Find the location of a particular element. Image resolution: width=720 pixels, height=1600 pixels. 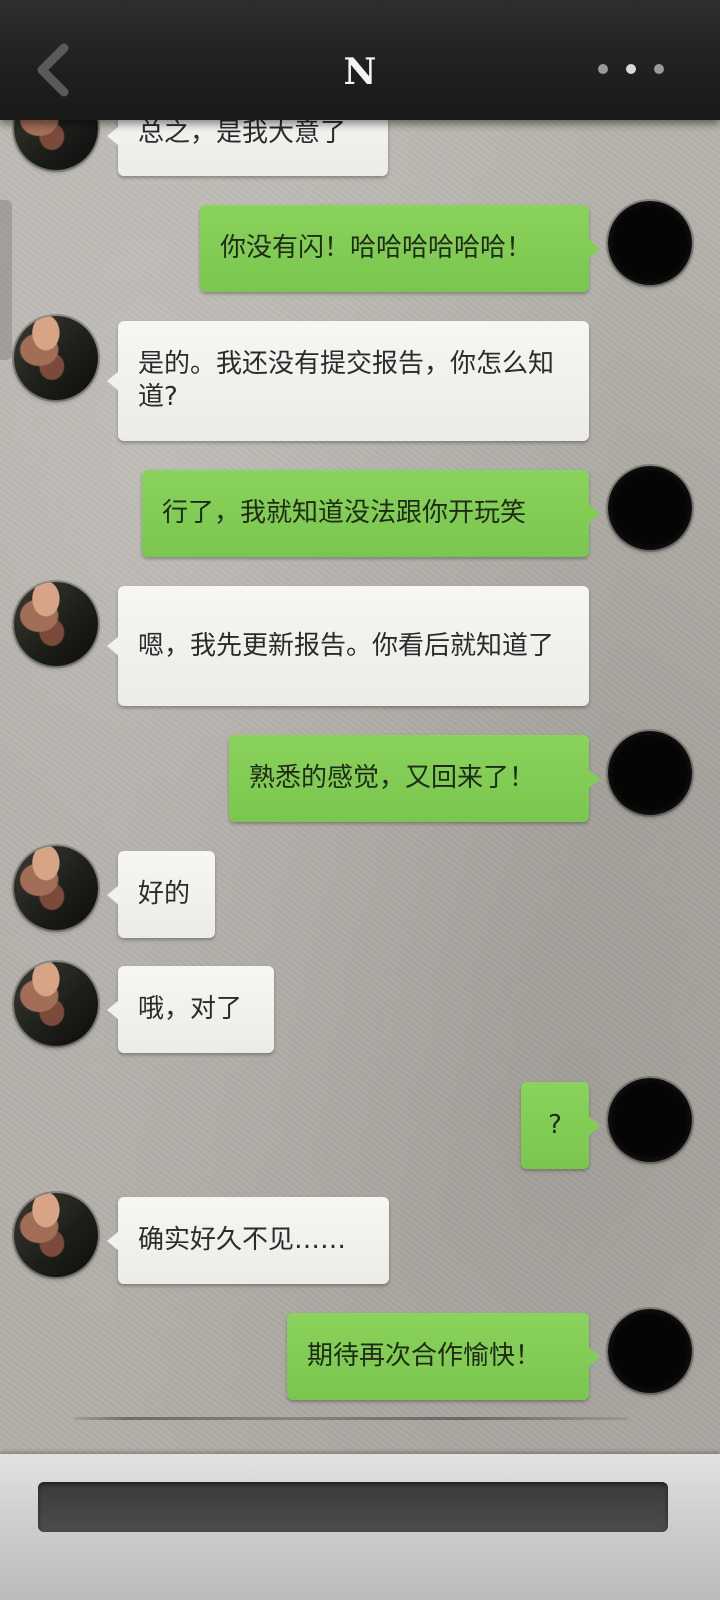

input-bar is located at coordinates (360, 1527).